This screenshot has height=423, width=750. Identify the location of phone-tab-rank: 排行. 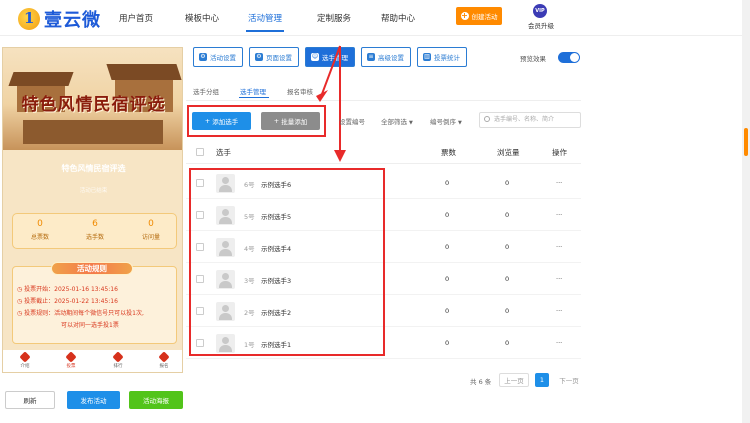
(118, 360).